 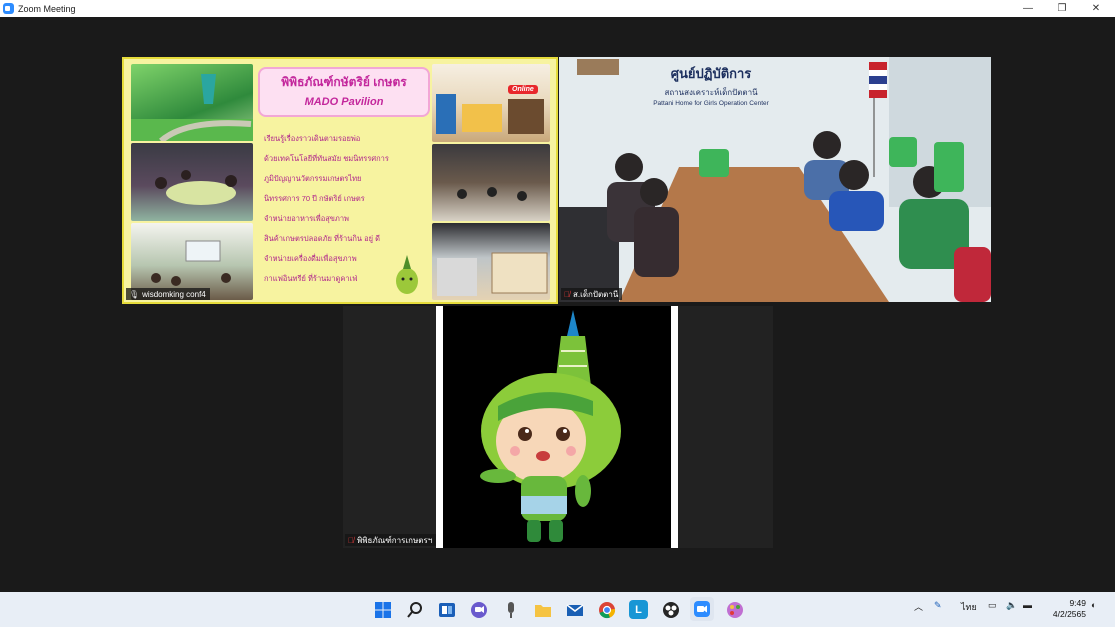 I want to click on chrome-icon, so click(x=606, y=609).